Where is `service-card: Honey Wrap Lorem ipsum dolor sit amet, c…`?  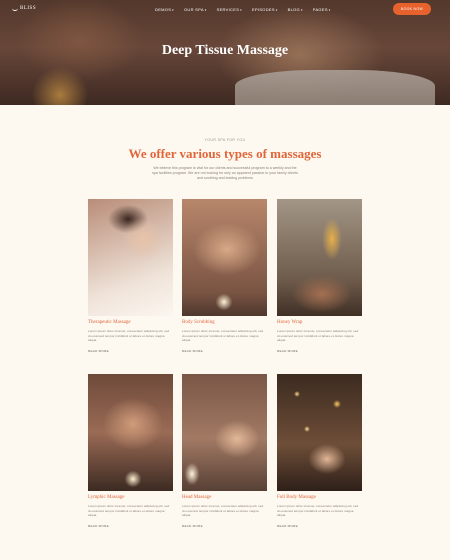 service-card: Honey Wrap Lorem ipsum dolor sit amet, c… is located at coordinates (319, 276).